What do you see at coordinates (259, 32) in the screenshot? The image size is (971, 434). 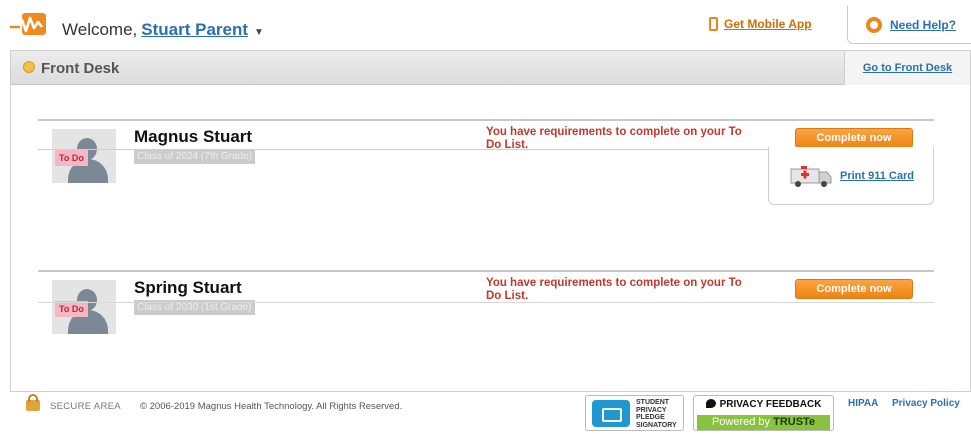 I see `chevron-down-icon: ▼` at bounding box center [259, 32].